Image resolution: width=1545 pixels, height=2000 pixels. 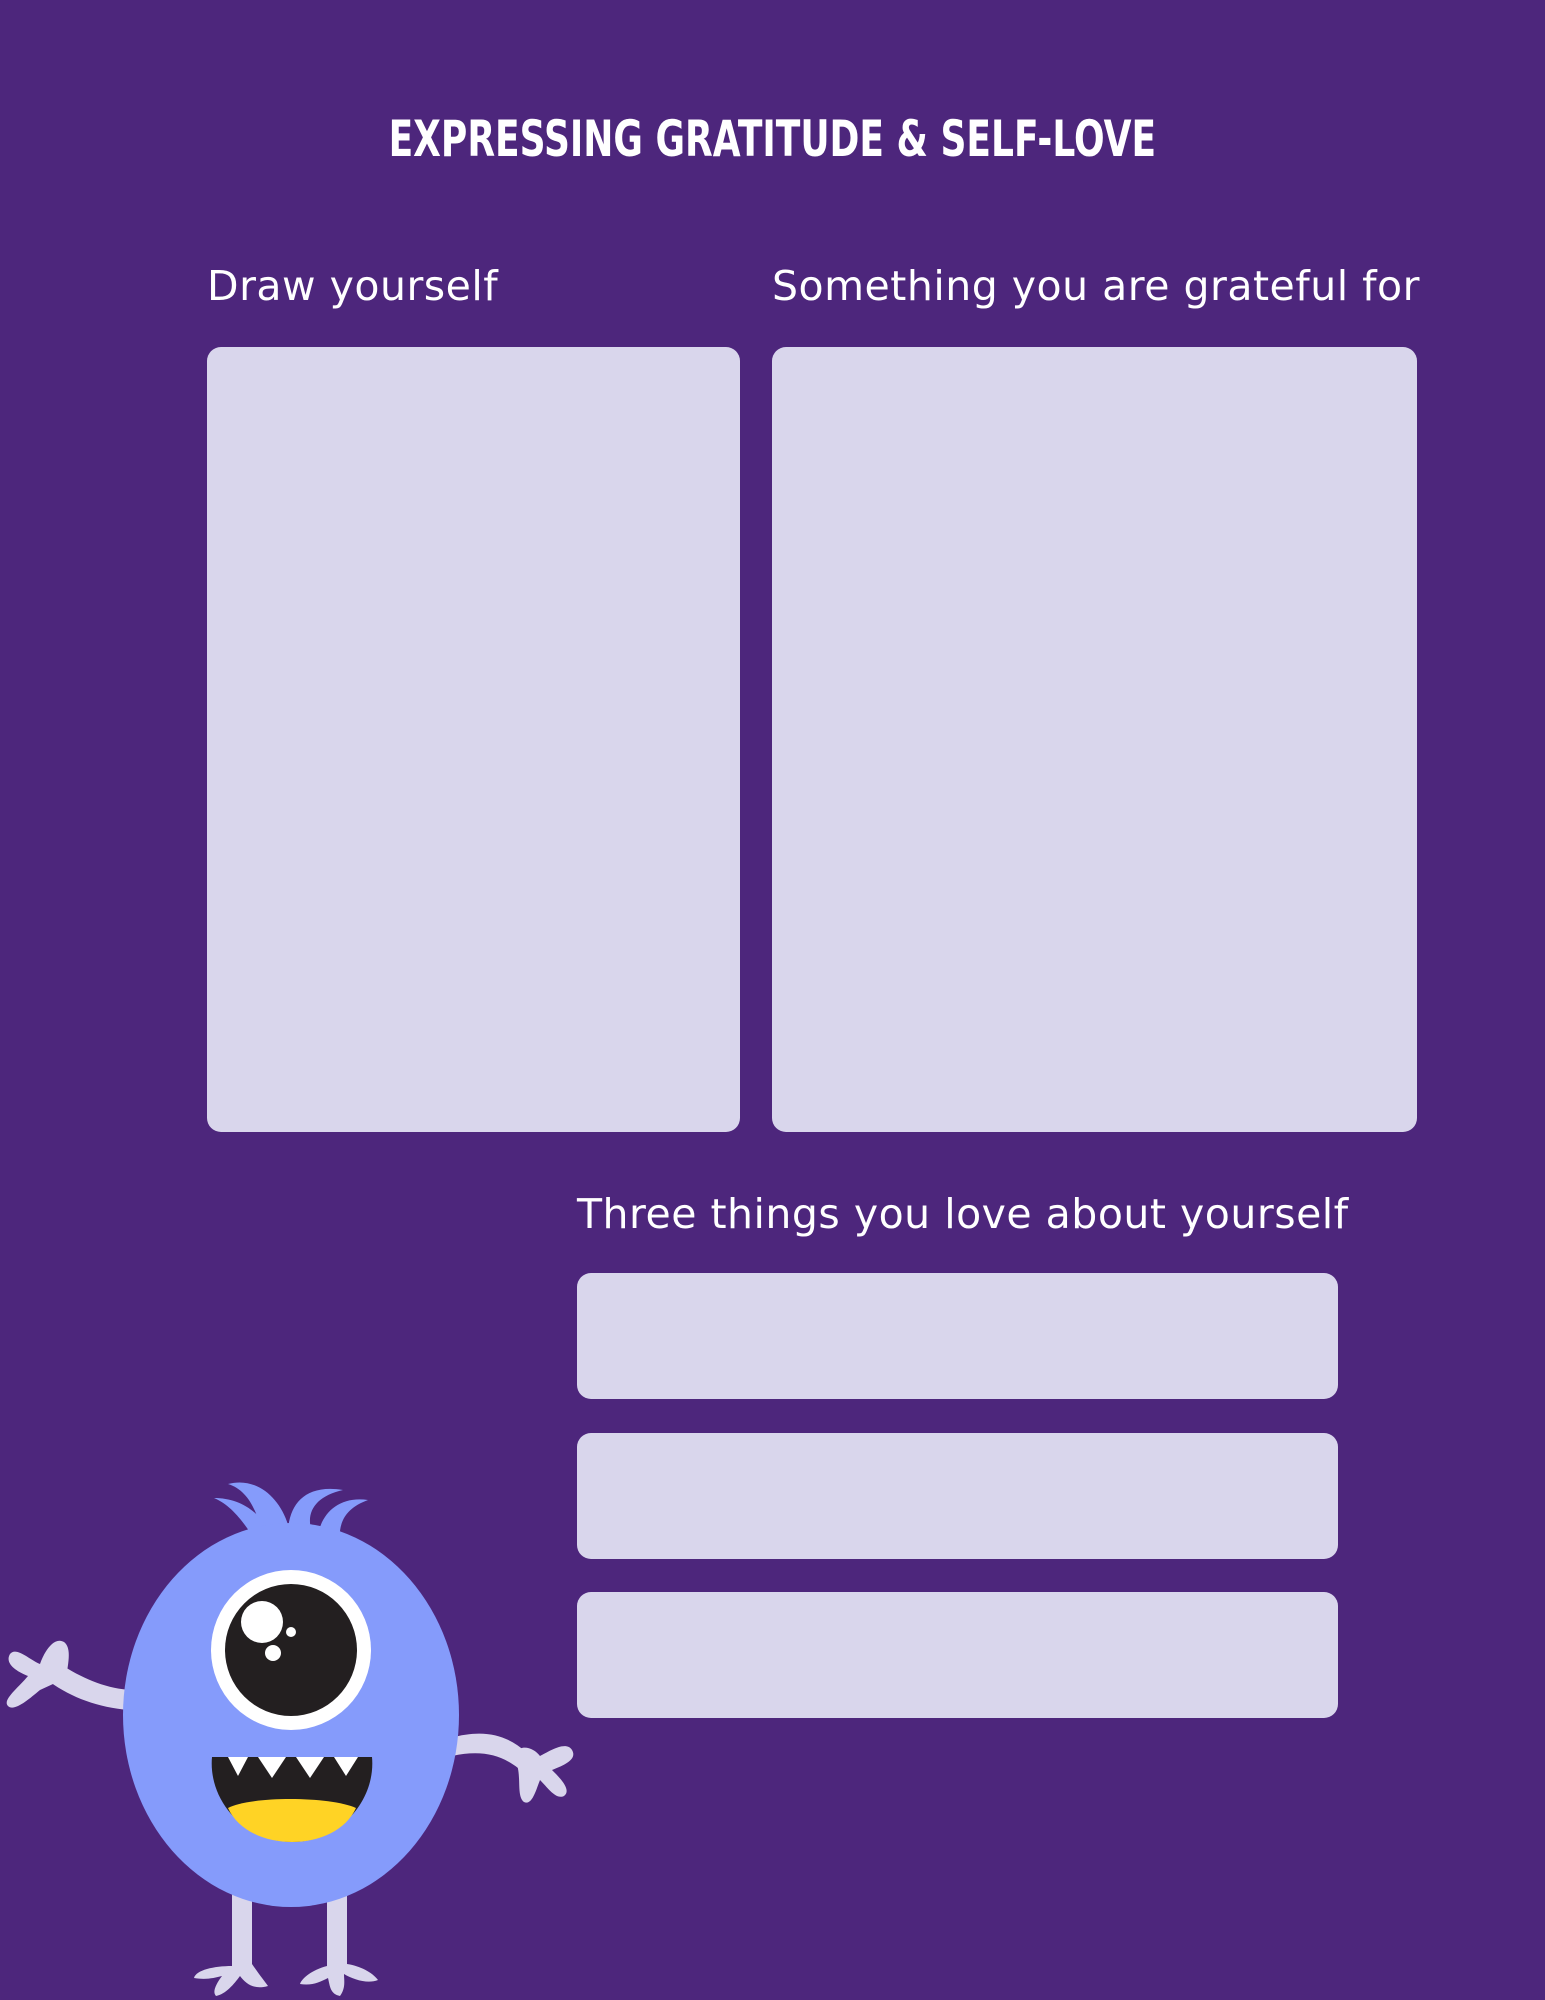 I want to click on grateful-for-label: Something you are grateful for, so click(x=1096, y=286).